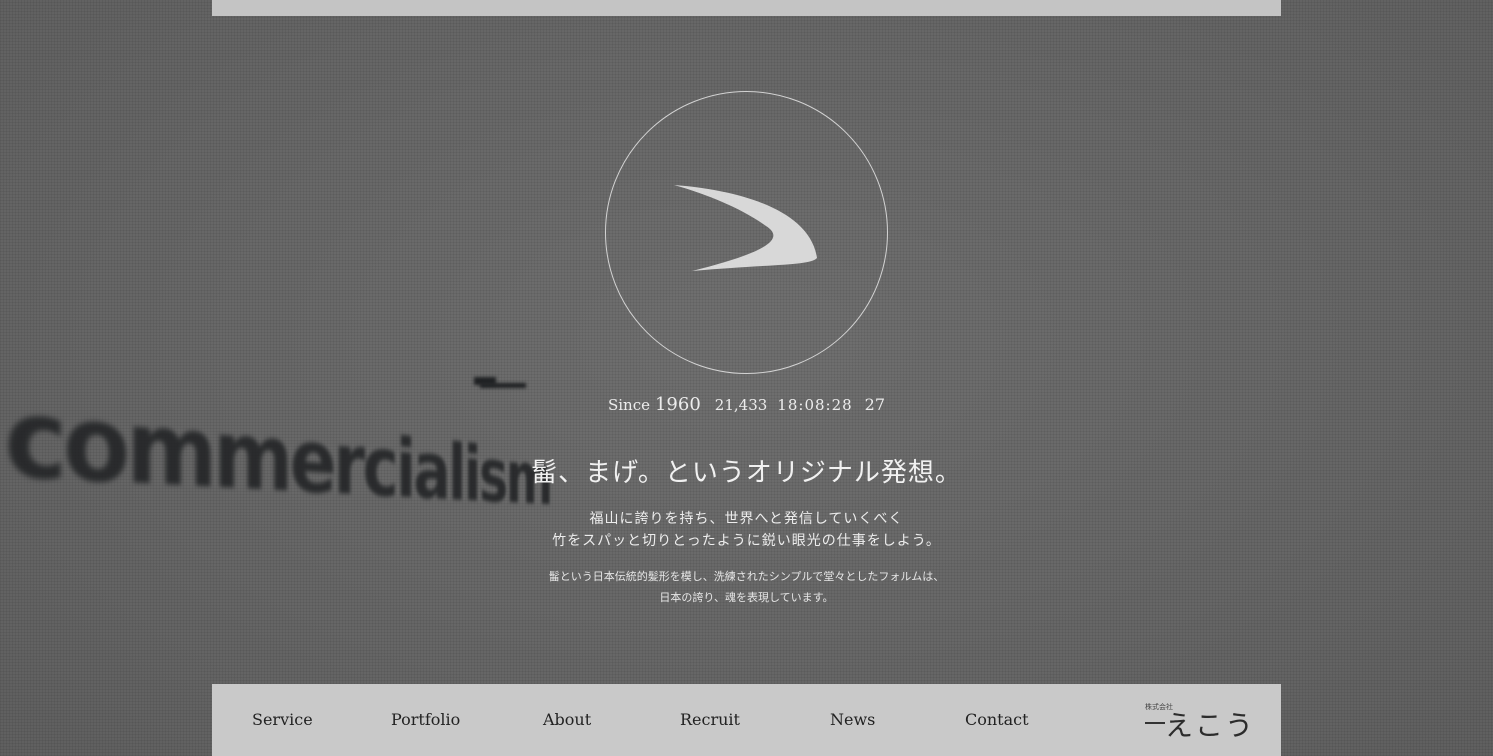 Image resolution: width=1493 pixels, height=756 pixels. What do you see at coordinates (746, 597) in the screenshot?
I see `sub-line: 日本の誇り、魂を表現しています。` at bounding box center [746, 597].